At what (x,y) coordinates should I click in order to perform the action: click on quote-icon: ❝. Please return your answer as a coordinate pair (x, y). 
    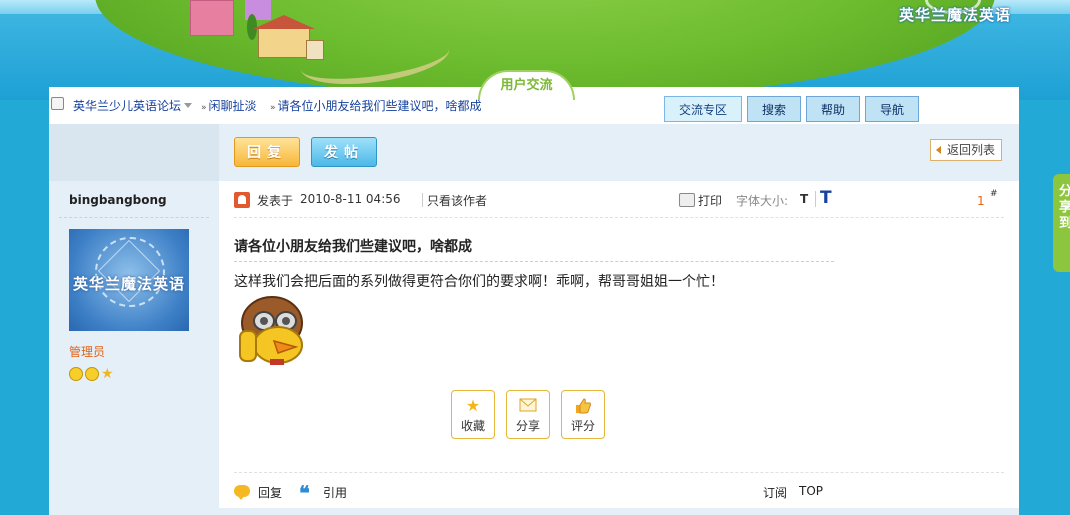
    Looking at the image, I should click on (304, 493).